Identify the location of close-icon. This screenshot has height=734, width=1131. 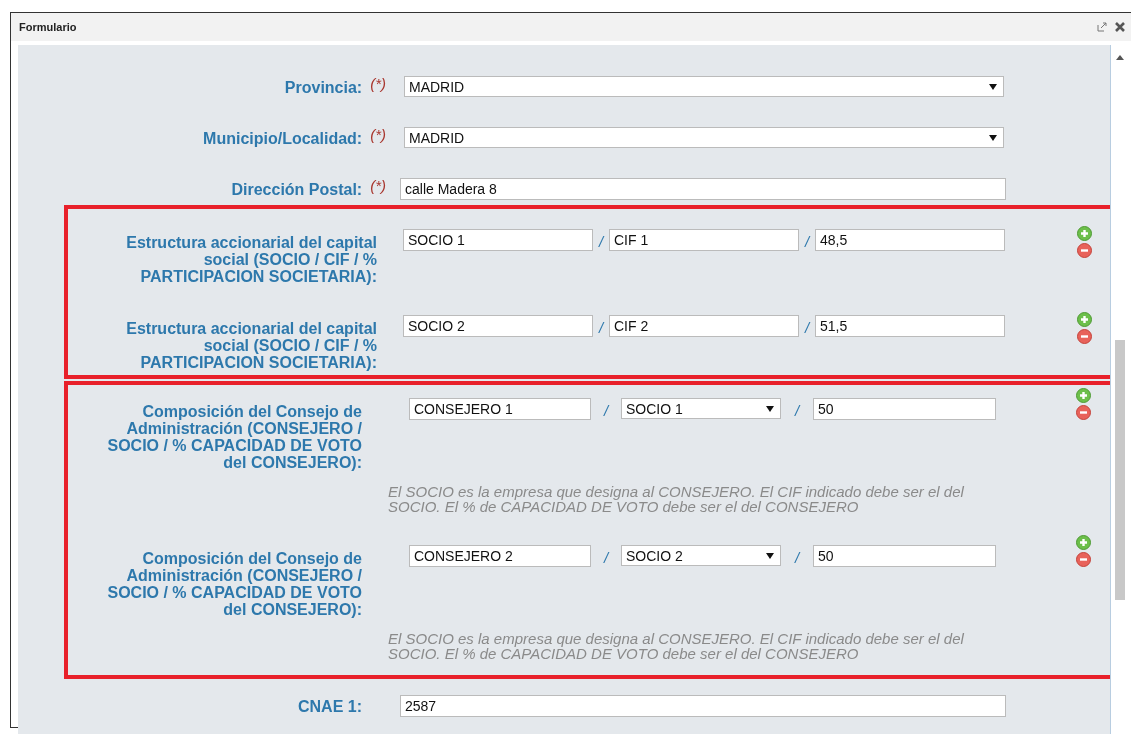
(1120, 27).